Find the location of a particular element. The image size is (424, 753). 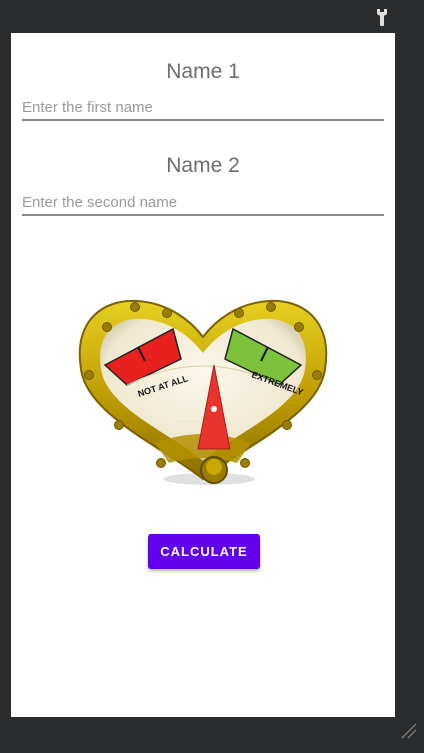

name2-label: Name 2 is located at coordinates (203, 165).